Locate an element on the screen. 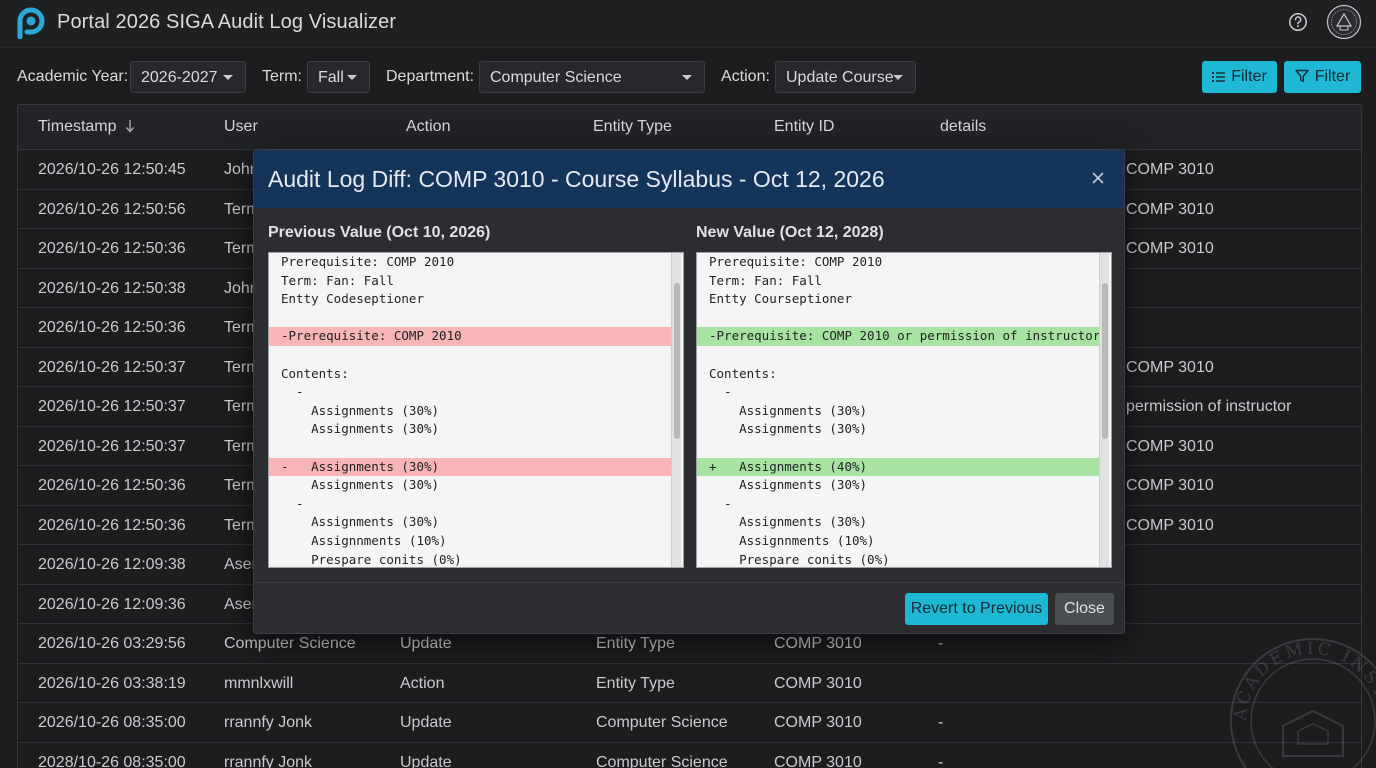 Image resolution: width=1376 pixels, height=768 pixels. column-header-details: details is located at coordinates (963, 127).